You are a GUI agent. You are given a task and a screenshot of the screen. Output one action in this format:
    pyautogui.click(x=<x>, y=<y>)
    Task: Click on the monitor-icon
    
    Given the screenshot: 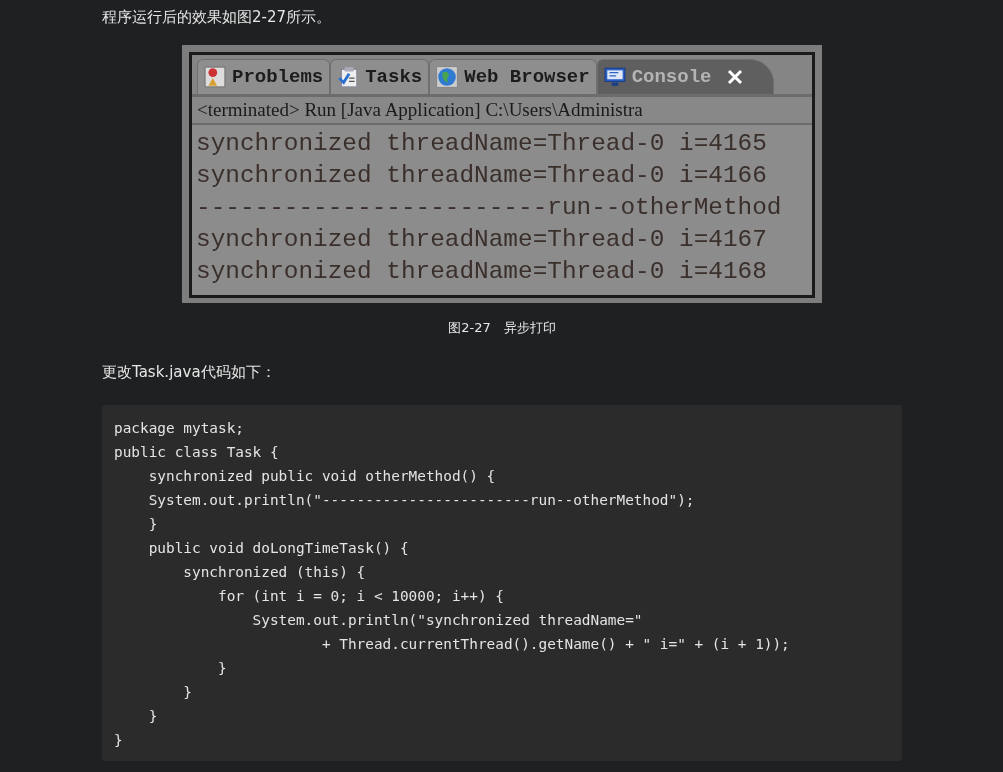 What is the action you would take?
    pyautogui.click(x=614, y=77)
    